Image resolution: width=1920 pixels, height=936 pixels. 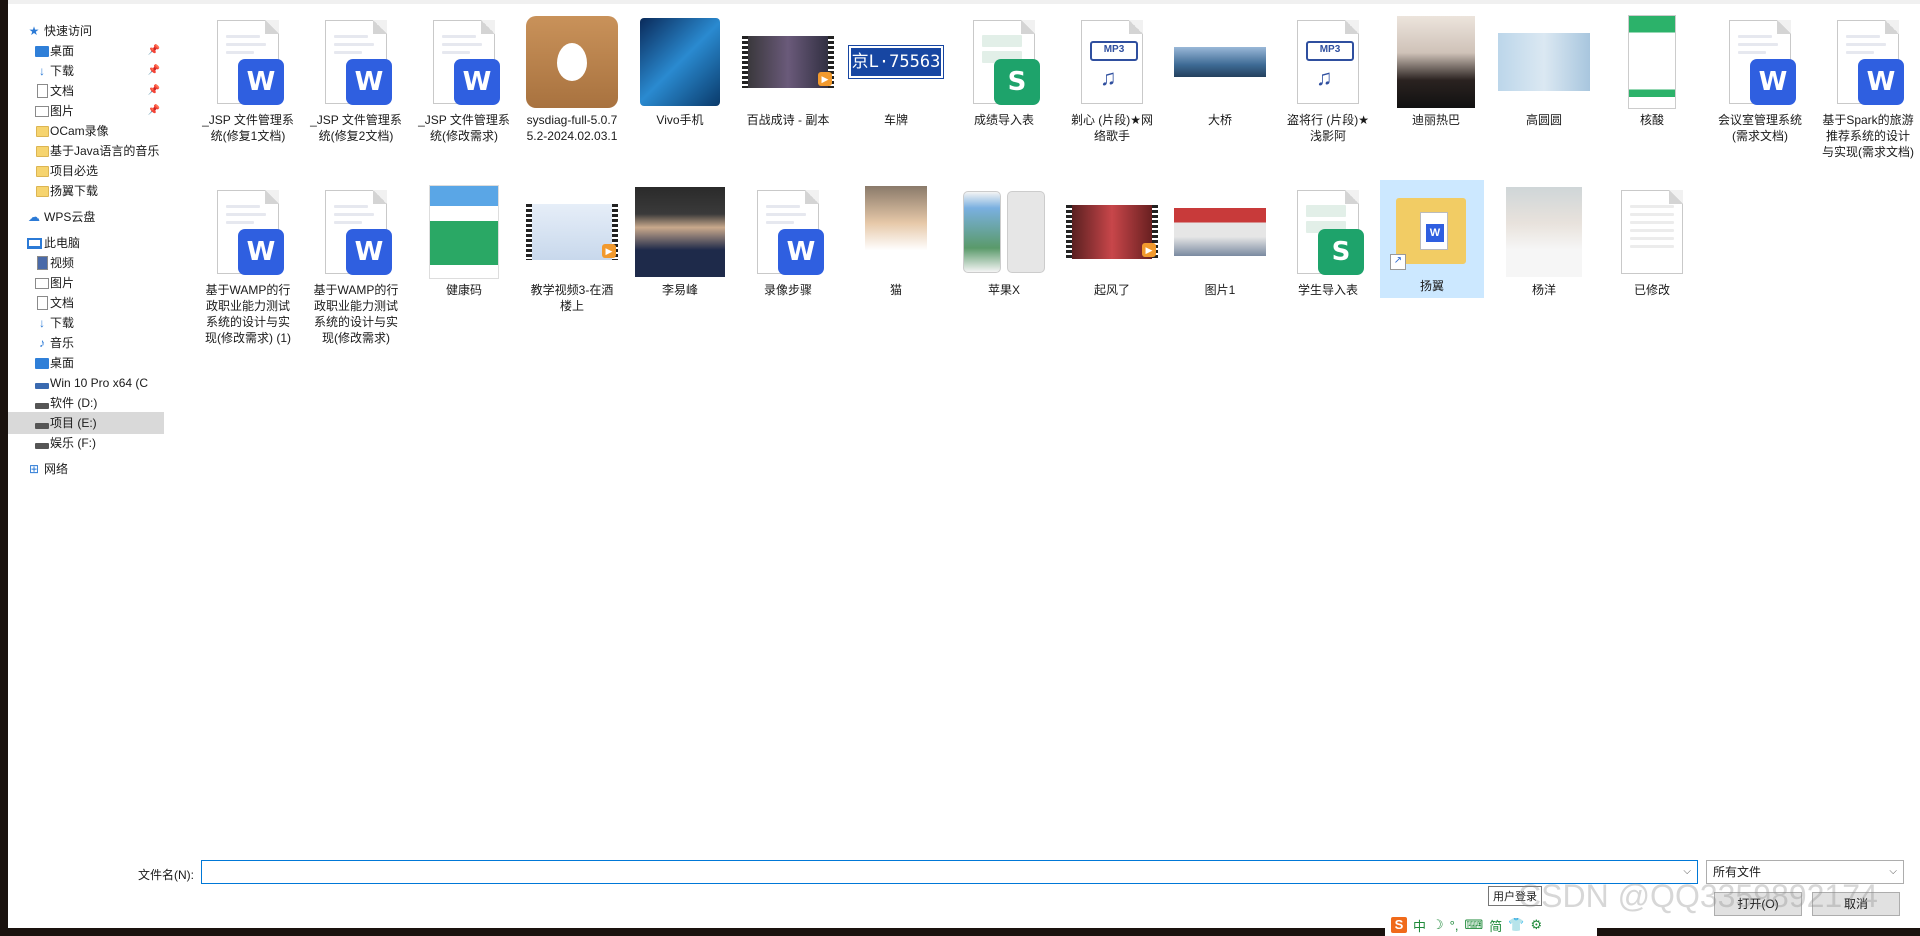 What do you see at coordinates (56, 469) in the screenshot?
I see `nav-label: 网络` at bounding box center [56, 469].